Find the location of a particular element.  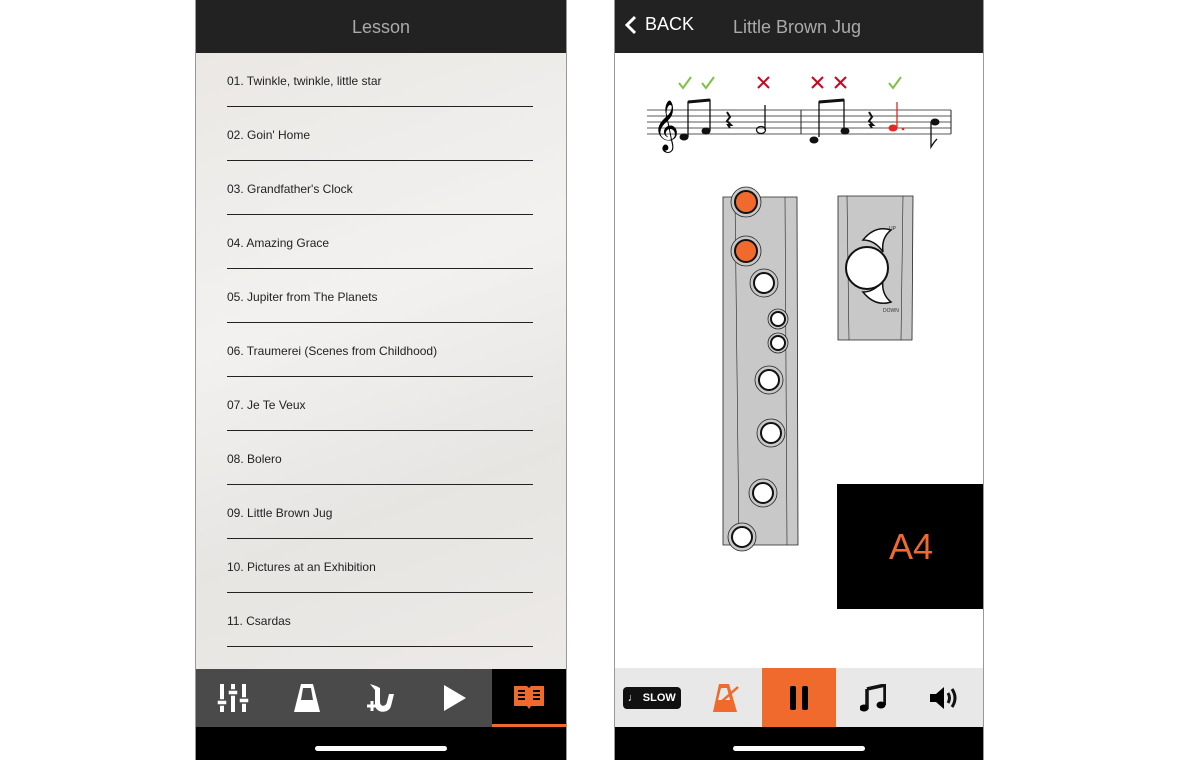

back-button: BACK is located at coordinates (659, 24).